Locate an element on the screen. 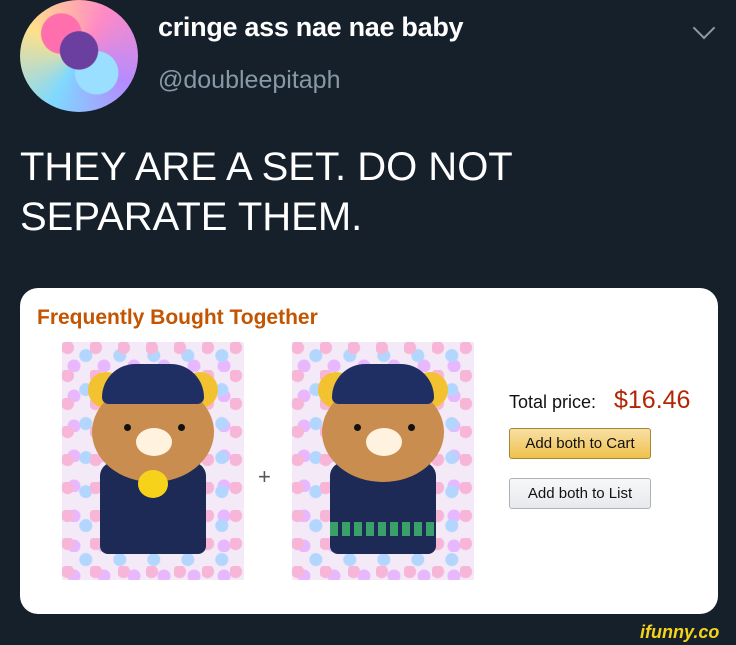  chevron-down-icon is located at coordinates (704, 28).